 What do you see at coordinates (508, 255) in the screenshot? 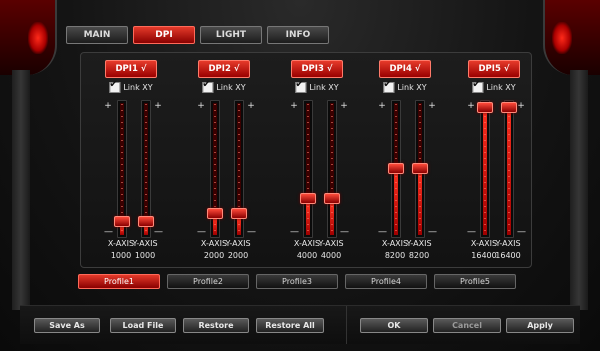
I see `y-axis-value: 16400` at bounding box center [508, 255].